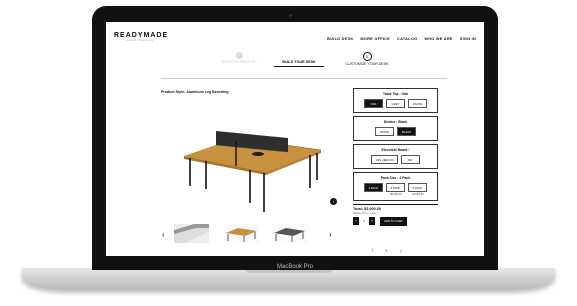 The height and width of the screenshot is (306, 577). Describe the element at coordinates (373, 187) in the screenshot. I see `option-2-pack: 2 PACK` at that location.